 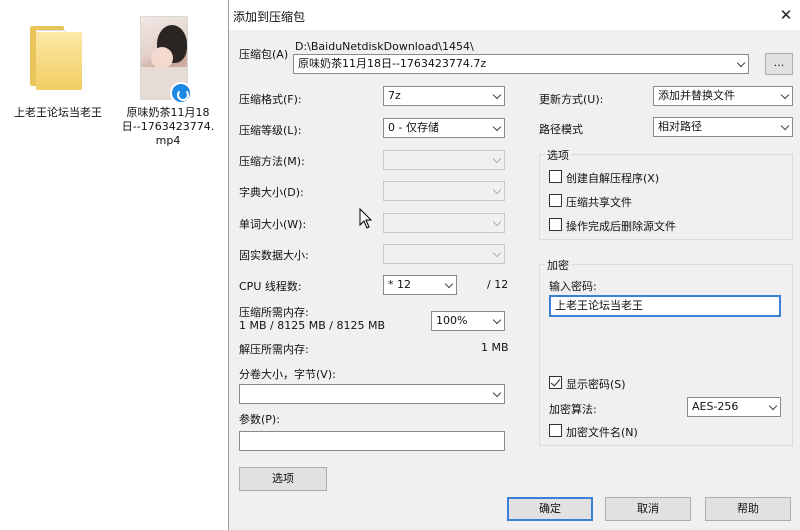 What do you see at coordinates (271, 192) in the screenshot?
I see `dict-label: 字典大小(D):` at bounding box center [271, 192].